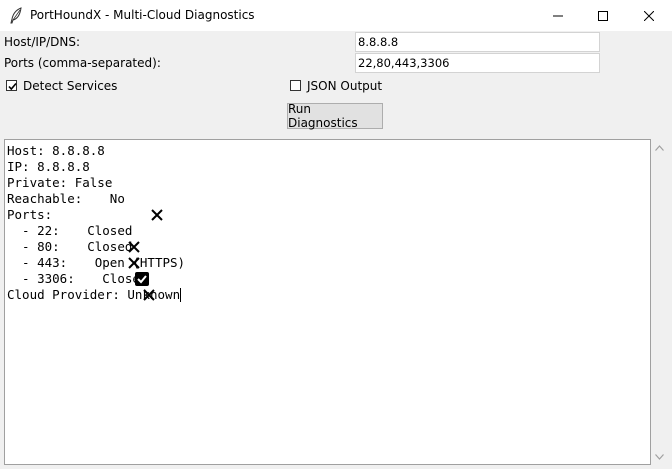  What do you see at coordinates (181, 295) in the screenshot?
I see `text-caret` at bounding box center [181, 295].